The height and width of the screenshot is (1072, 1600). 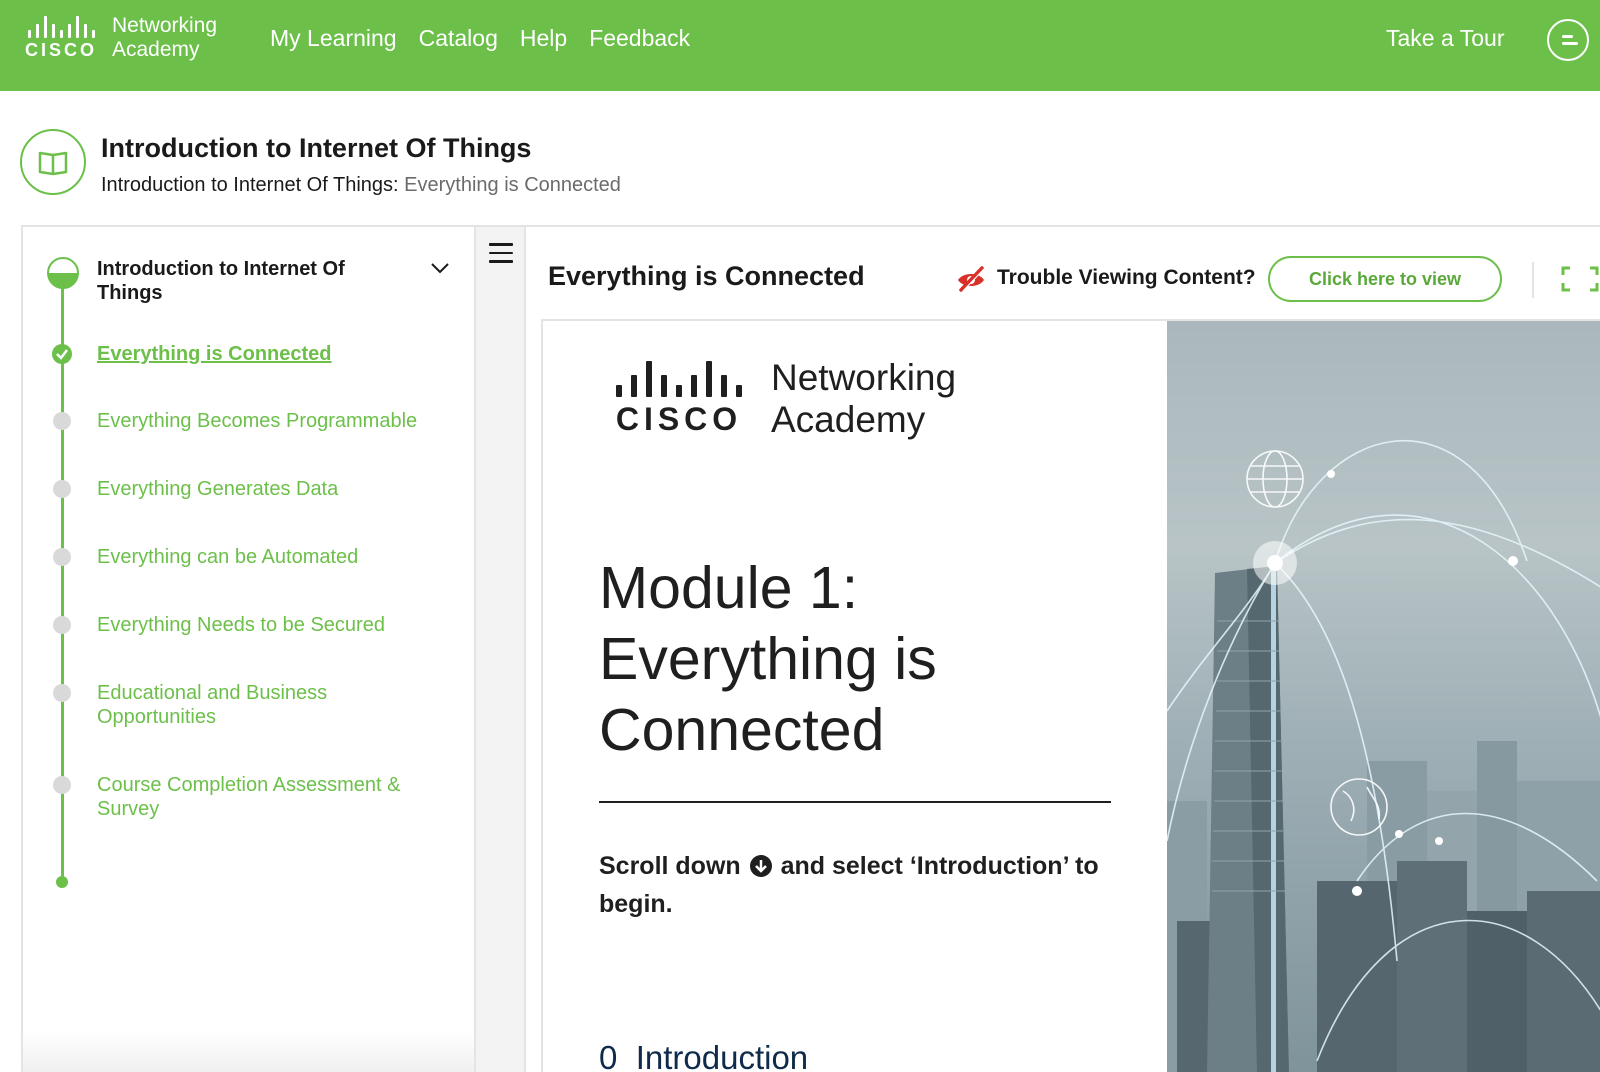 I want to click on slide-cisco-logo: CISCO Networking Academy, so click(x=782, y=399).